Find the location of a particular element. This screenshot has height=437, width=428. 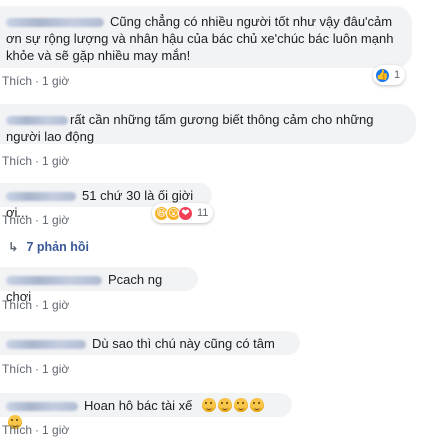

replies-count-label: 7 phản hồi is located at coordinates (57, 247).